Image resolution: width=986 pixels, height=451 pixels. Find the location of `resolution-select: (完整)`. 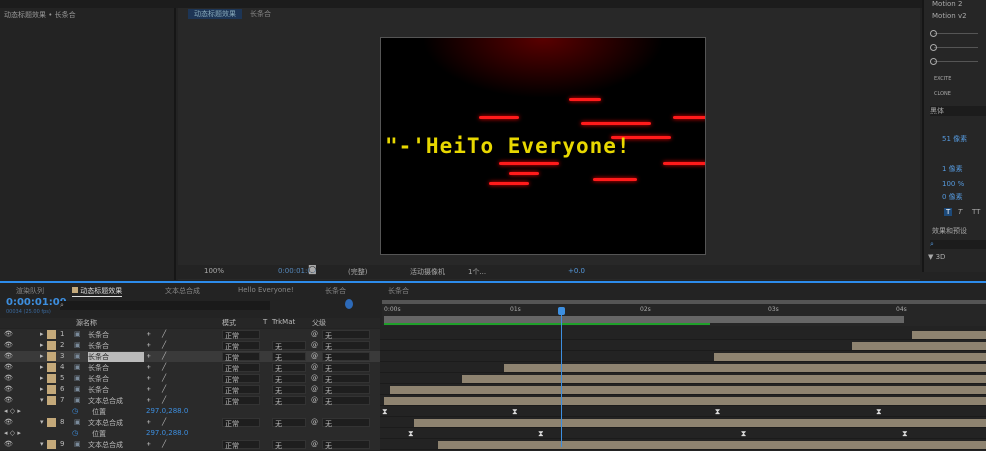

resolution-select: (完整) is located at coordinates (357, 272).